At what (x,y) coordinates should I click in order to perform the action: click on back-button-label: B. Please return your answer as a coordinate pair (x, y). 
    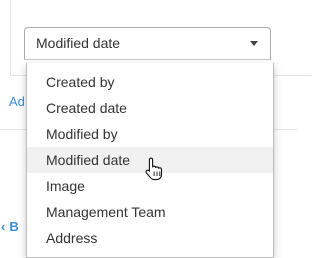
    Looking at the image, I should click on (14, 226).